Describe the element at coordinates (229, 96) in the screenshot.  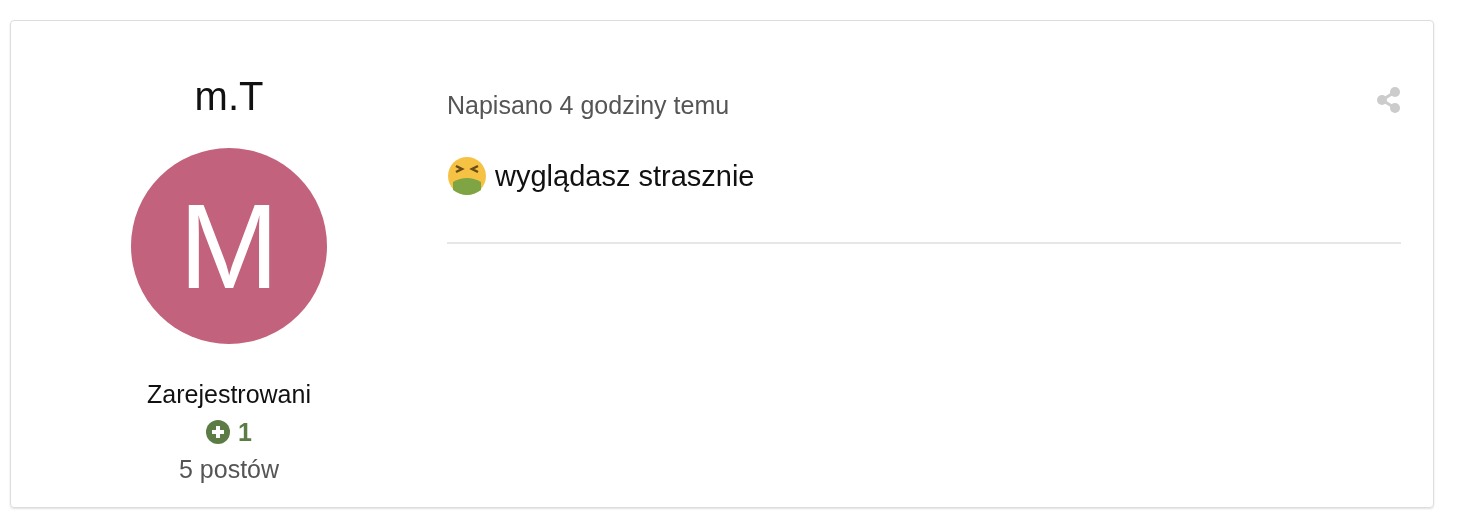
I see `author-name: m.T` at that location.